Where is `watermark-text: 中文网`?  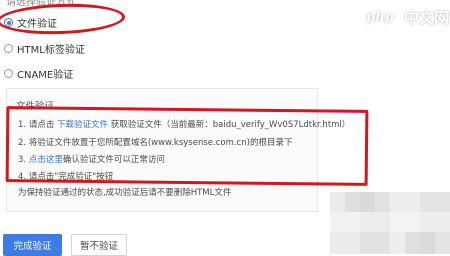
watermark-text: 中文网 is located at coordinates (427, 17).